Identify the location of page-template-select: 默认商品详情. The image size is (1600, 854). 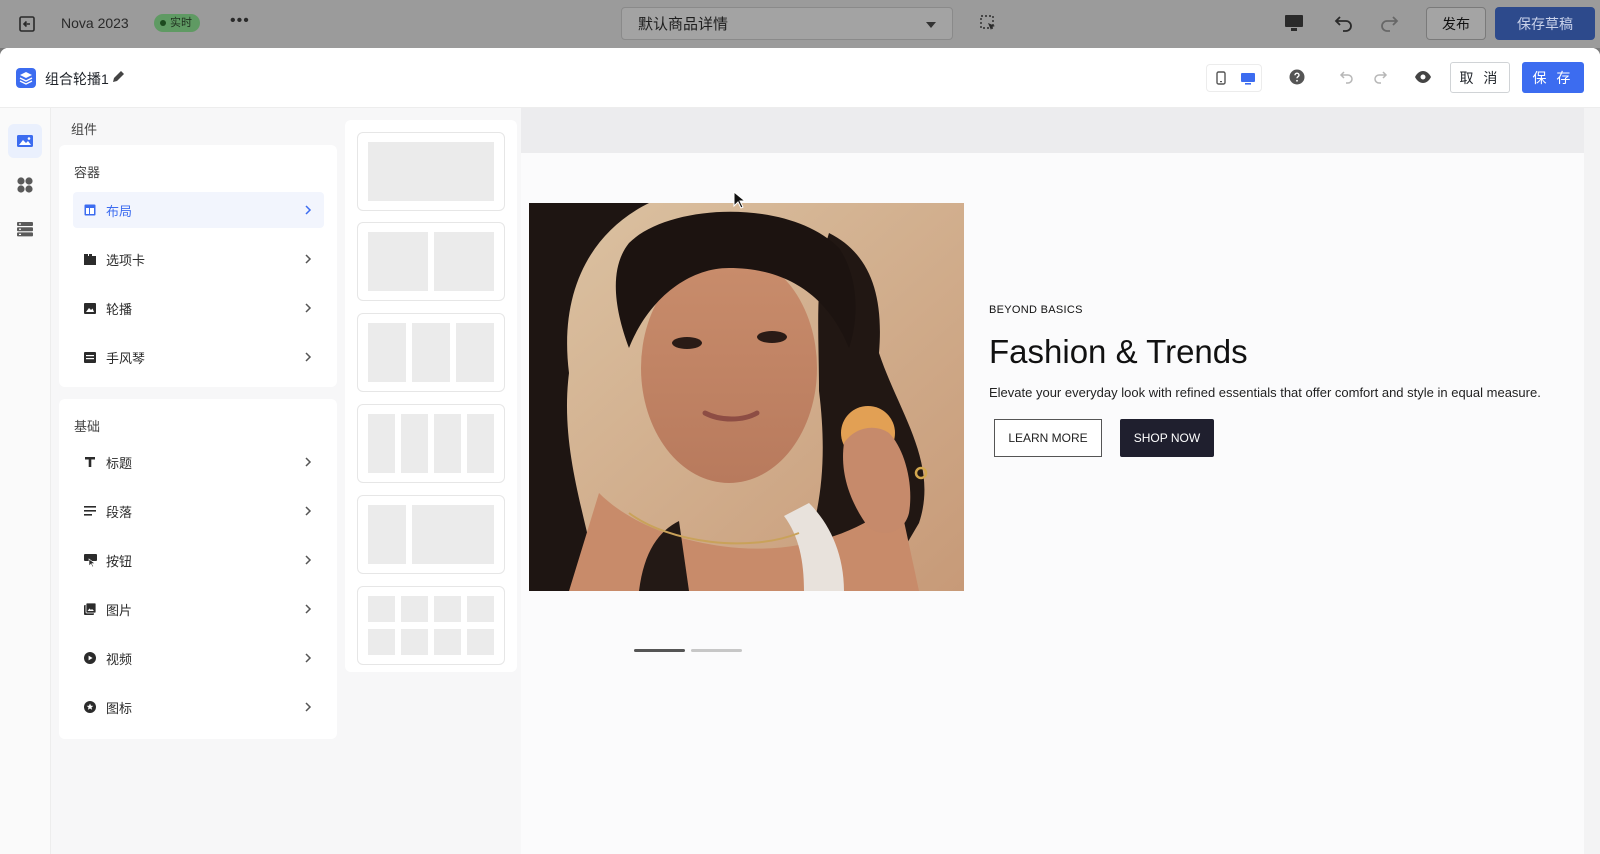
(787, 23).